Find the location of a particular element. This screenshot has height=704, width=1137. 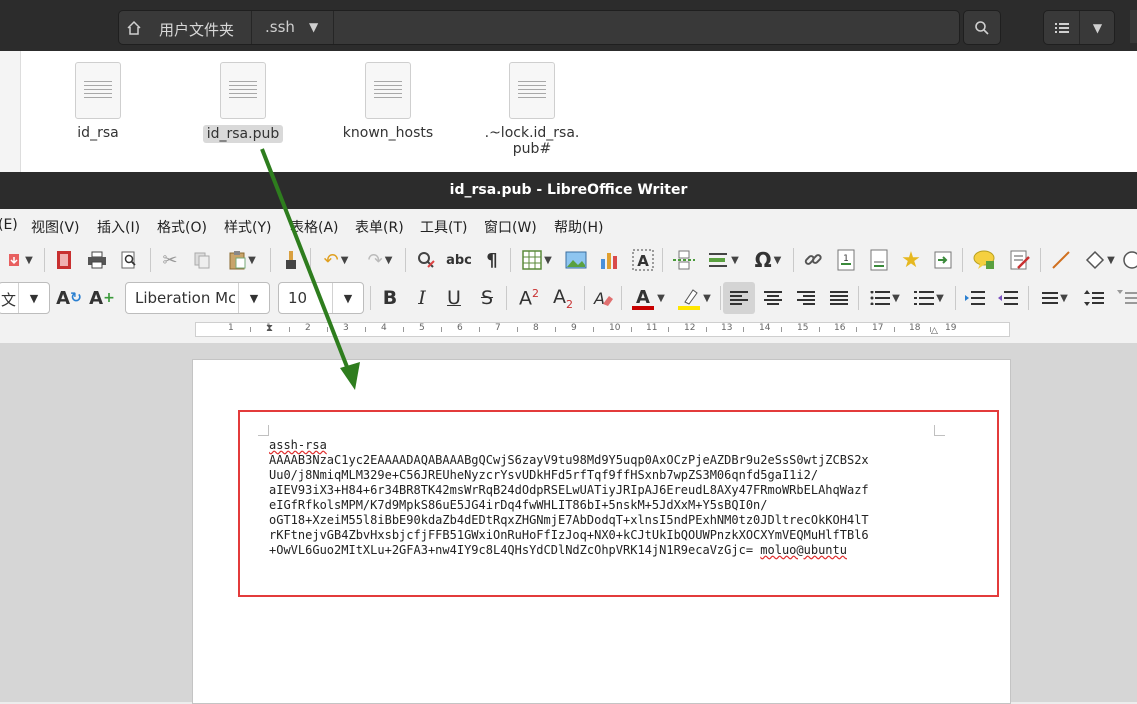

ruler-number: 1 is located at coordinates (231, 328).